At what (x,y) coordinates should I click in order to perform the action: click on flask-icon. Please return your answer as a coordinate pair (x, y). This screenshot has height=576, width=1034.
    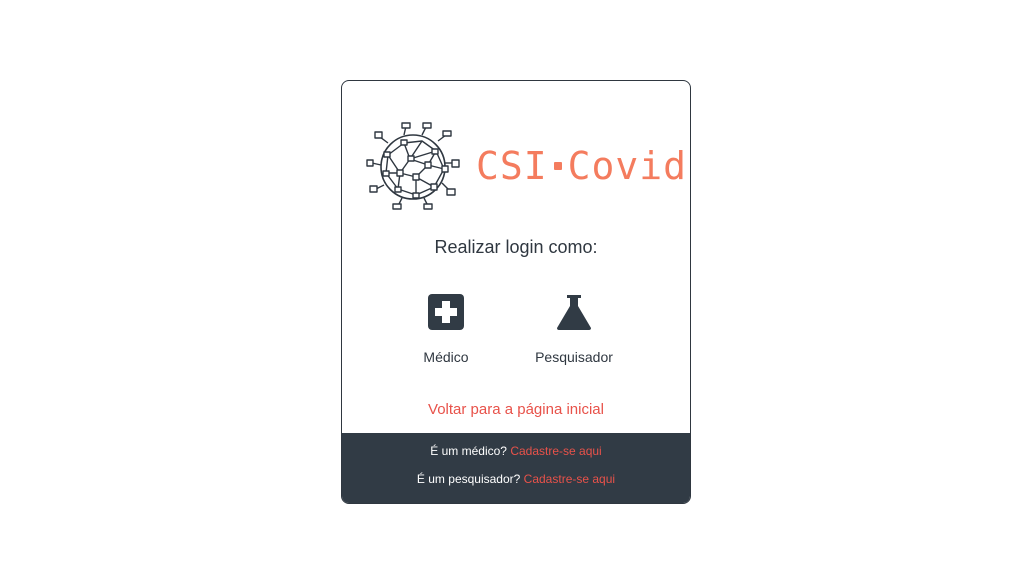
    Looking at the image, I should click on (574, 312).